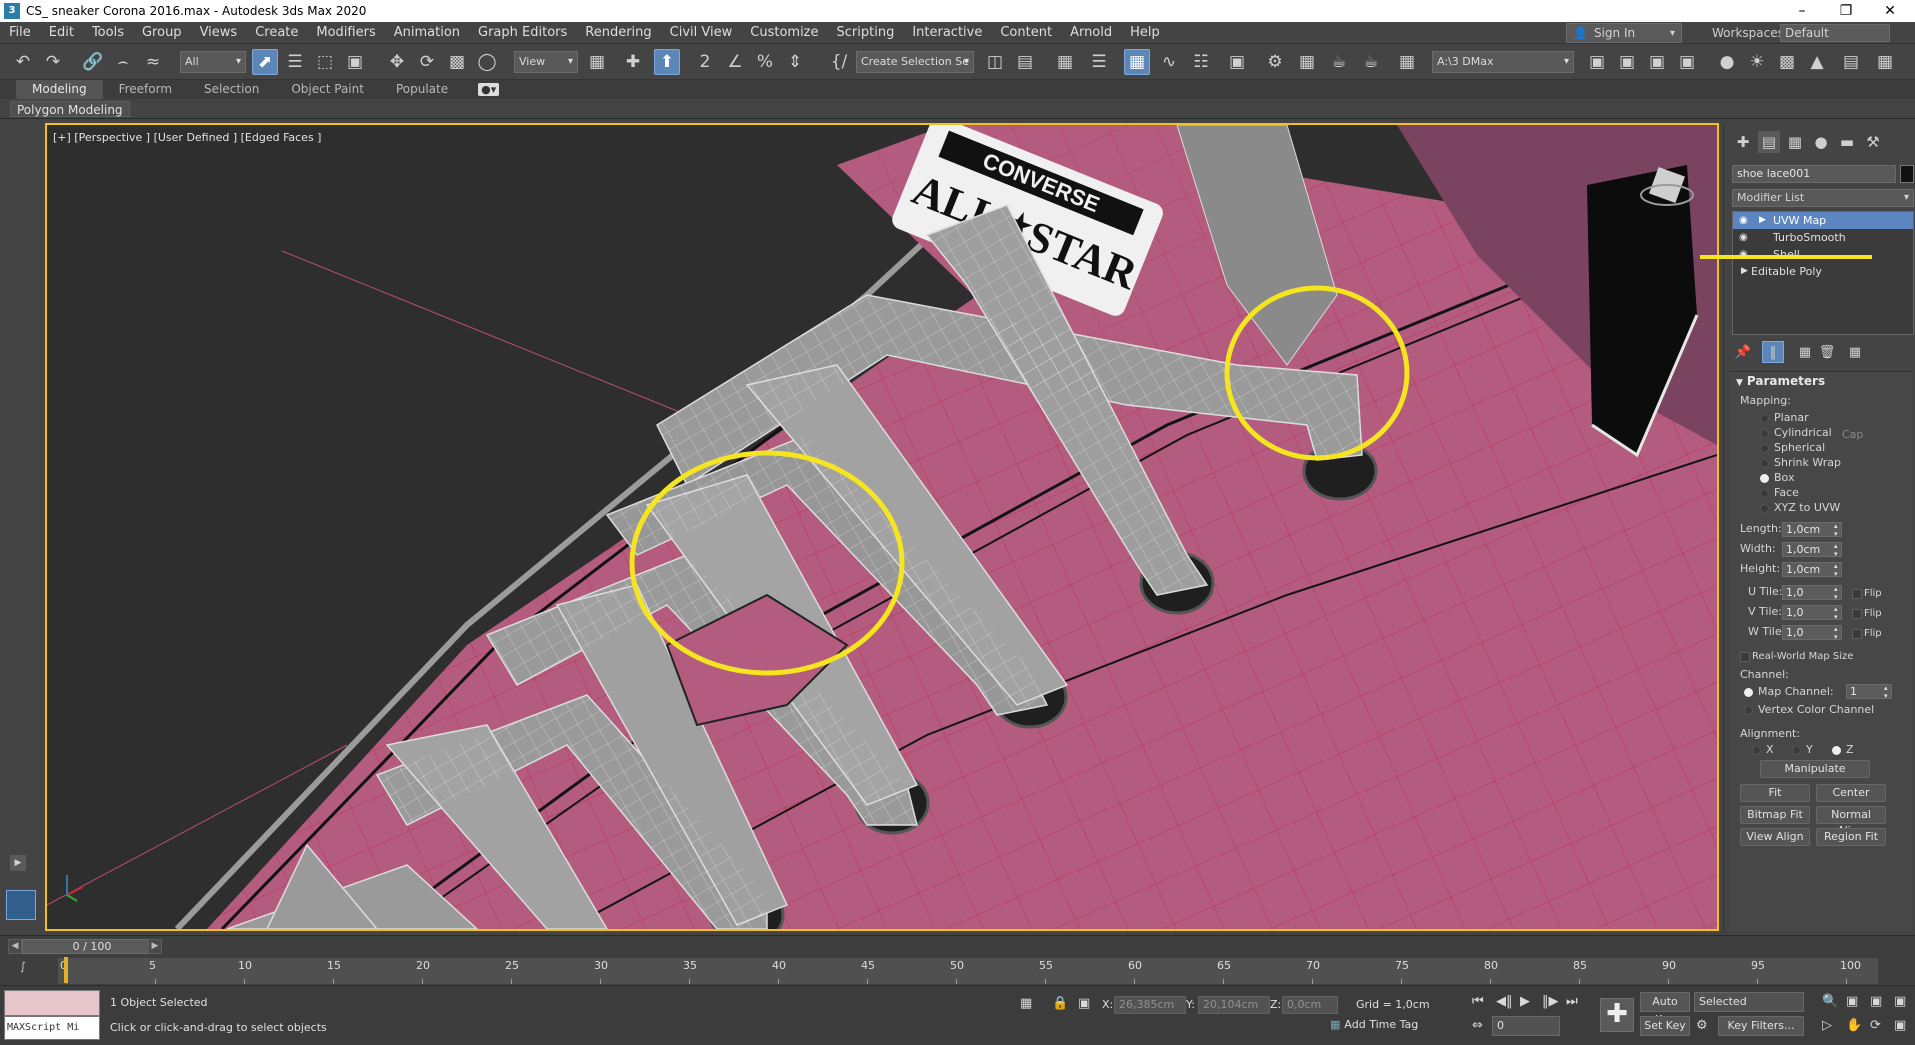  Describe the element at coordinates (1784, 417) in the screenshot. I see `mapping-radio-planar: Planar` at that location.